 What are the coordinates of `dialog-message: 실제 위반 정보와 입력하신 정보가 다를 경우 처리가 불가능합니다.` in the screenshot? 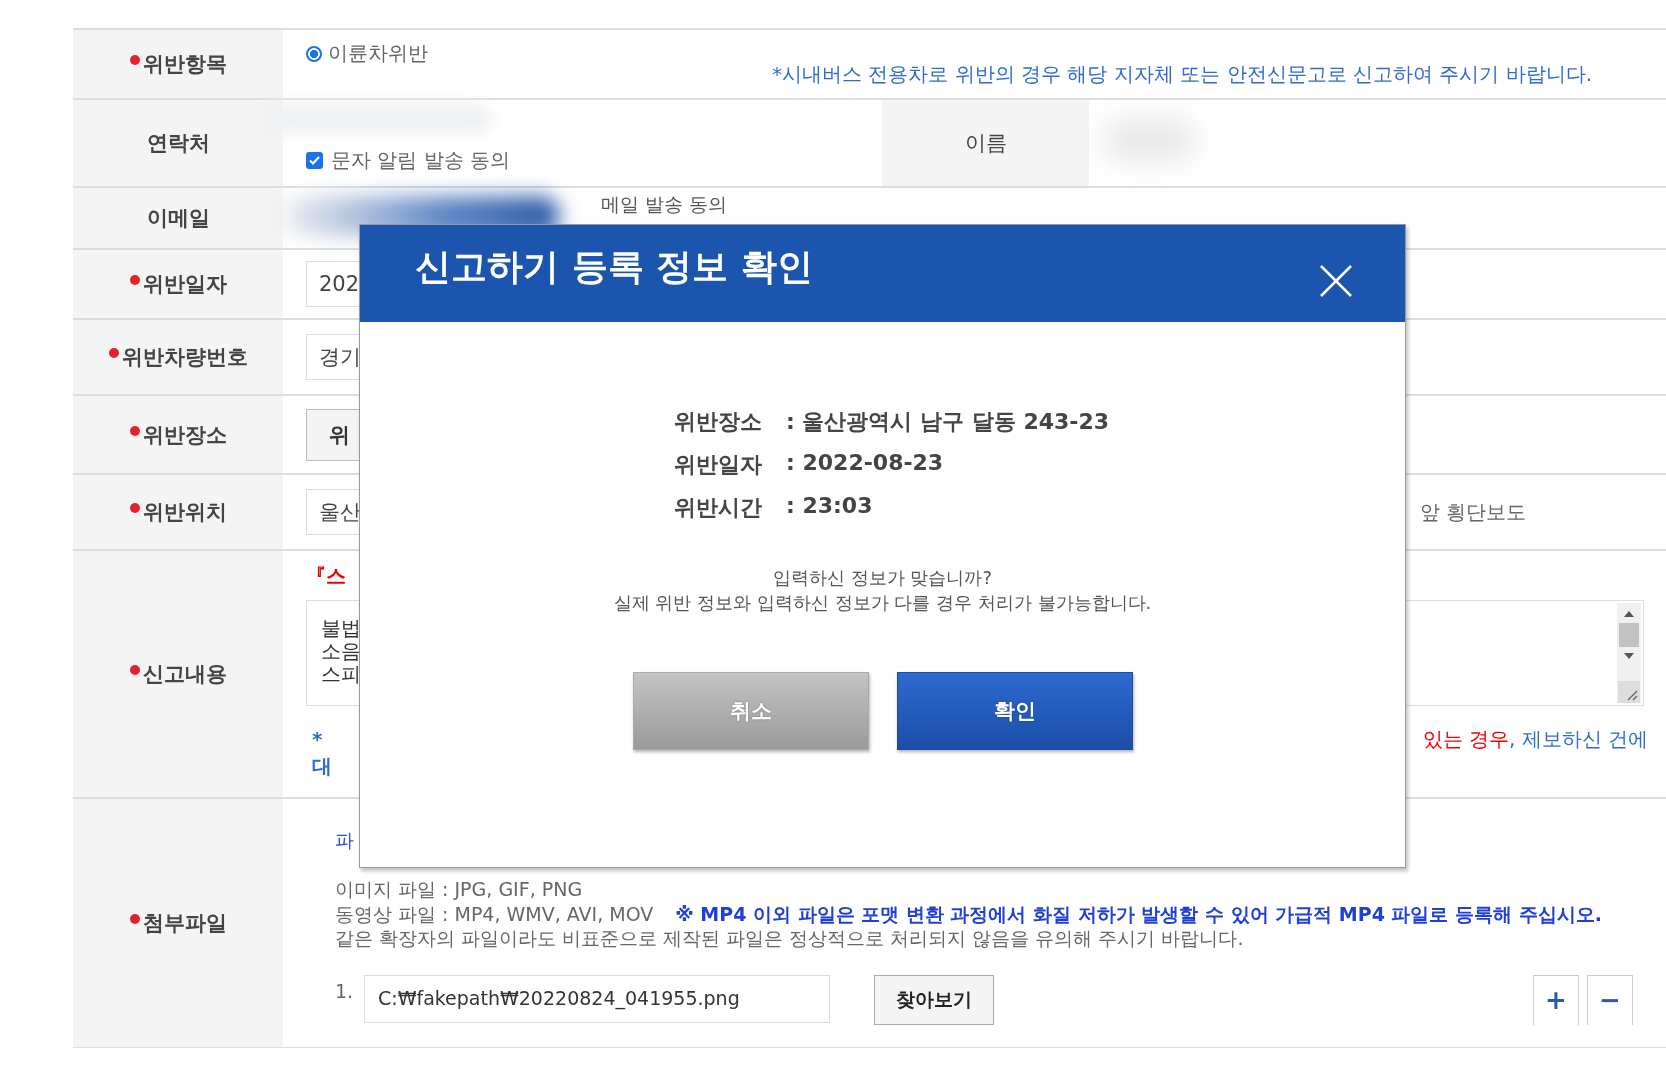 It's located at (882, 603).